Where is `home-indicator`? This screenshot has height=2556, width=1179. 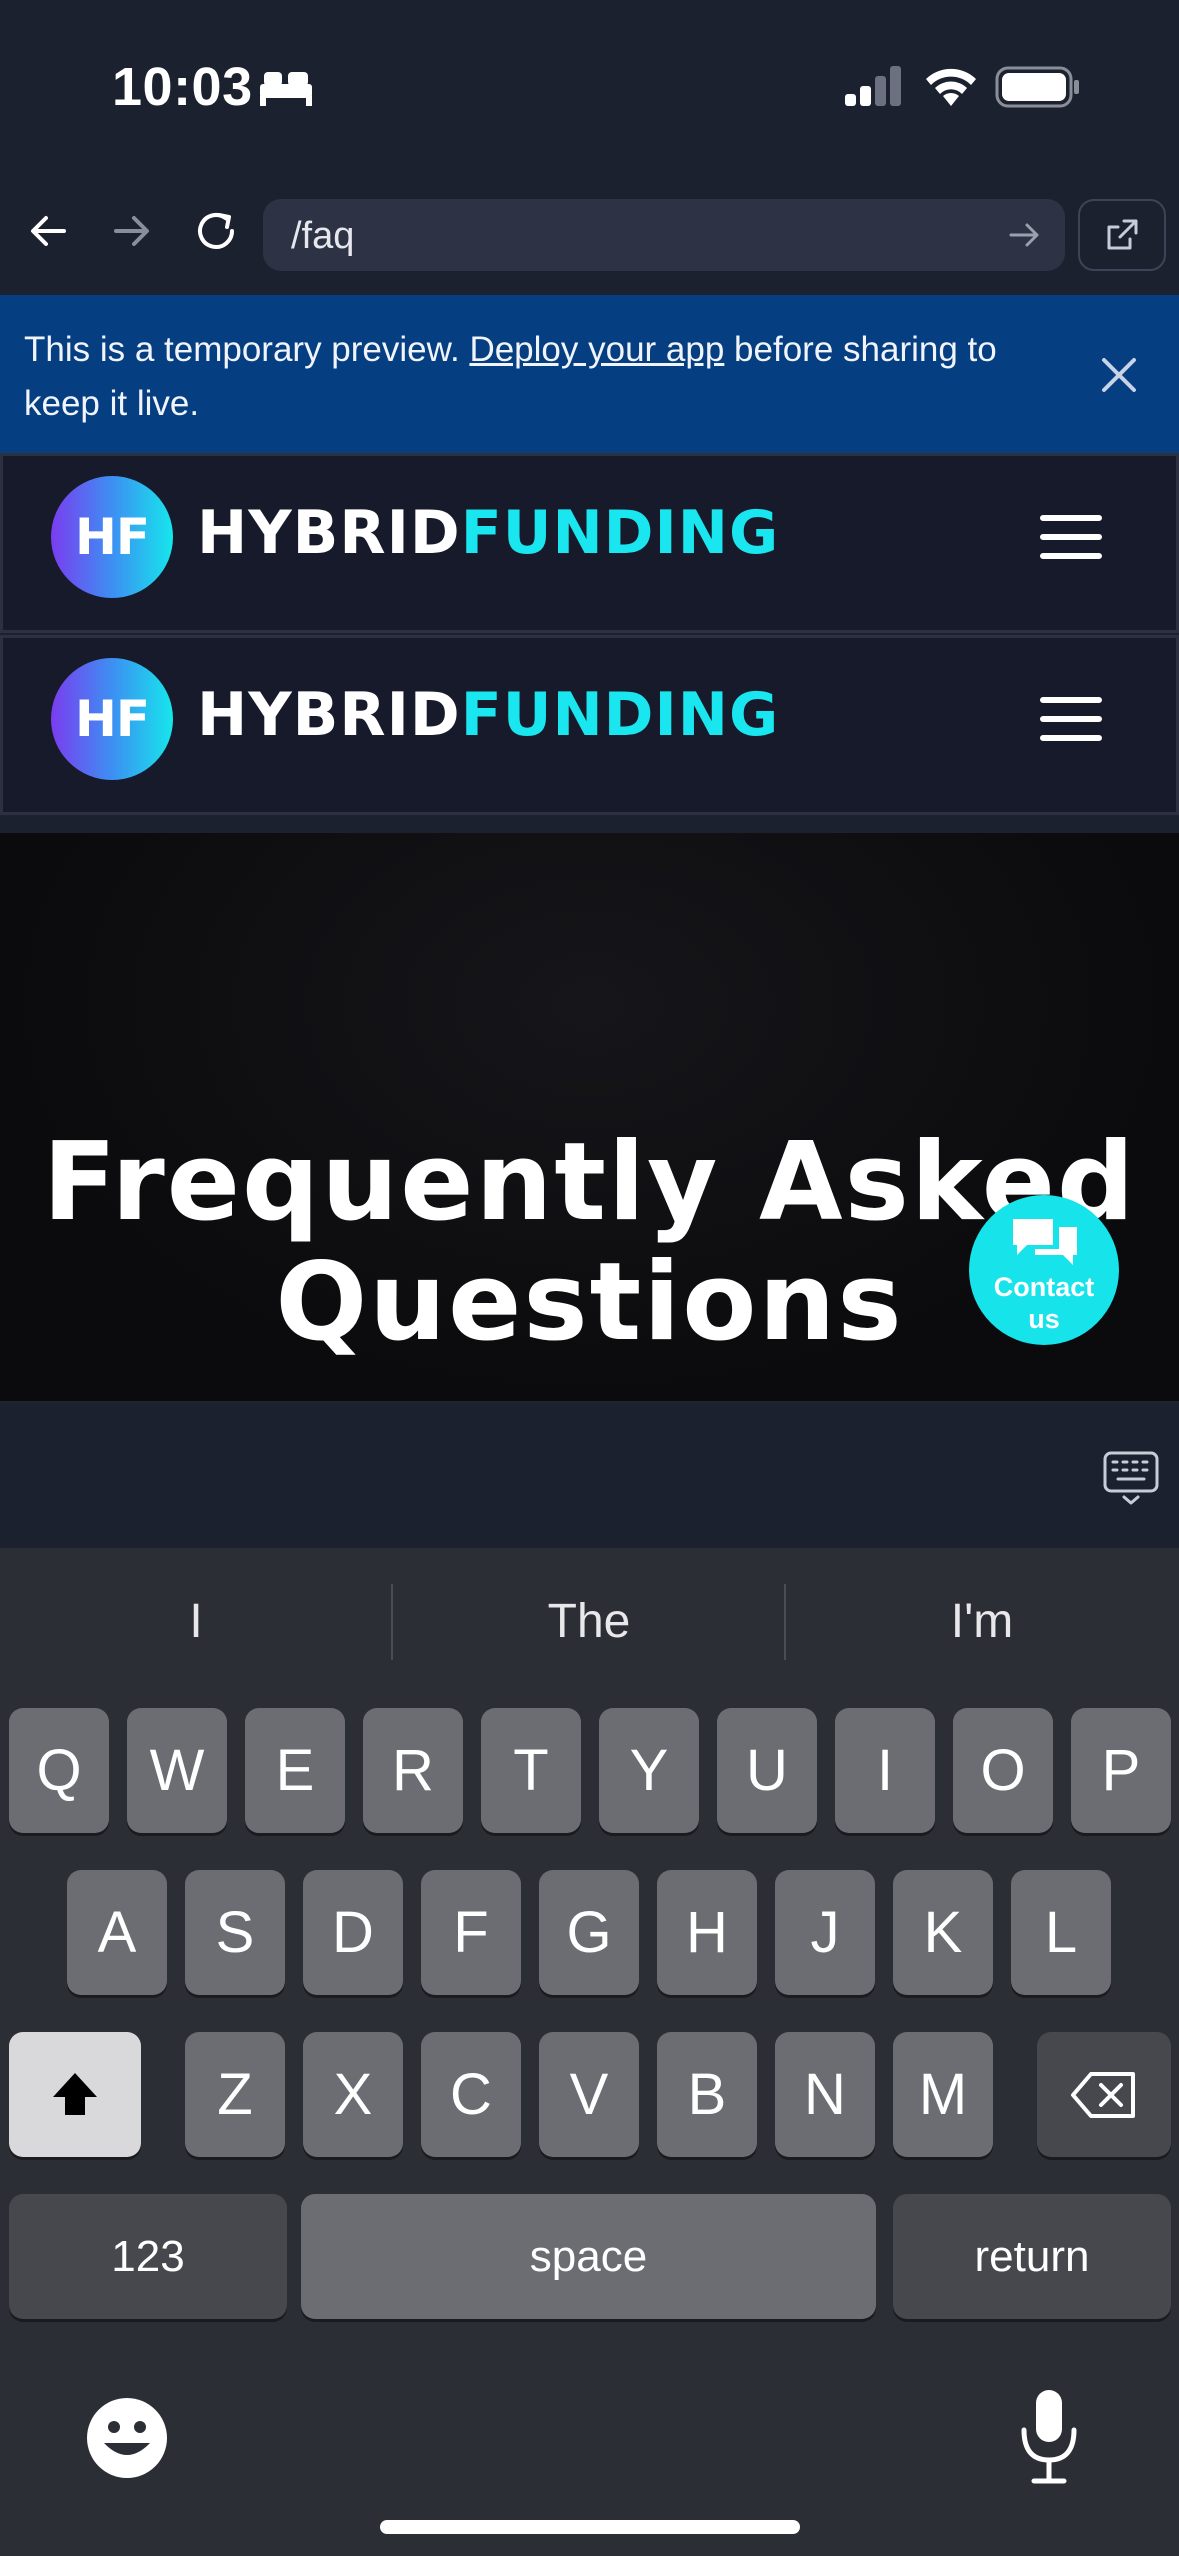
home-indicator is located at coordinates (590, 2527).